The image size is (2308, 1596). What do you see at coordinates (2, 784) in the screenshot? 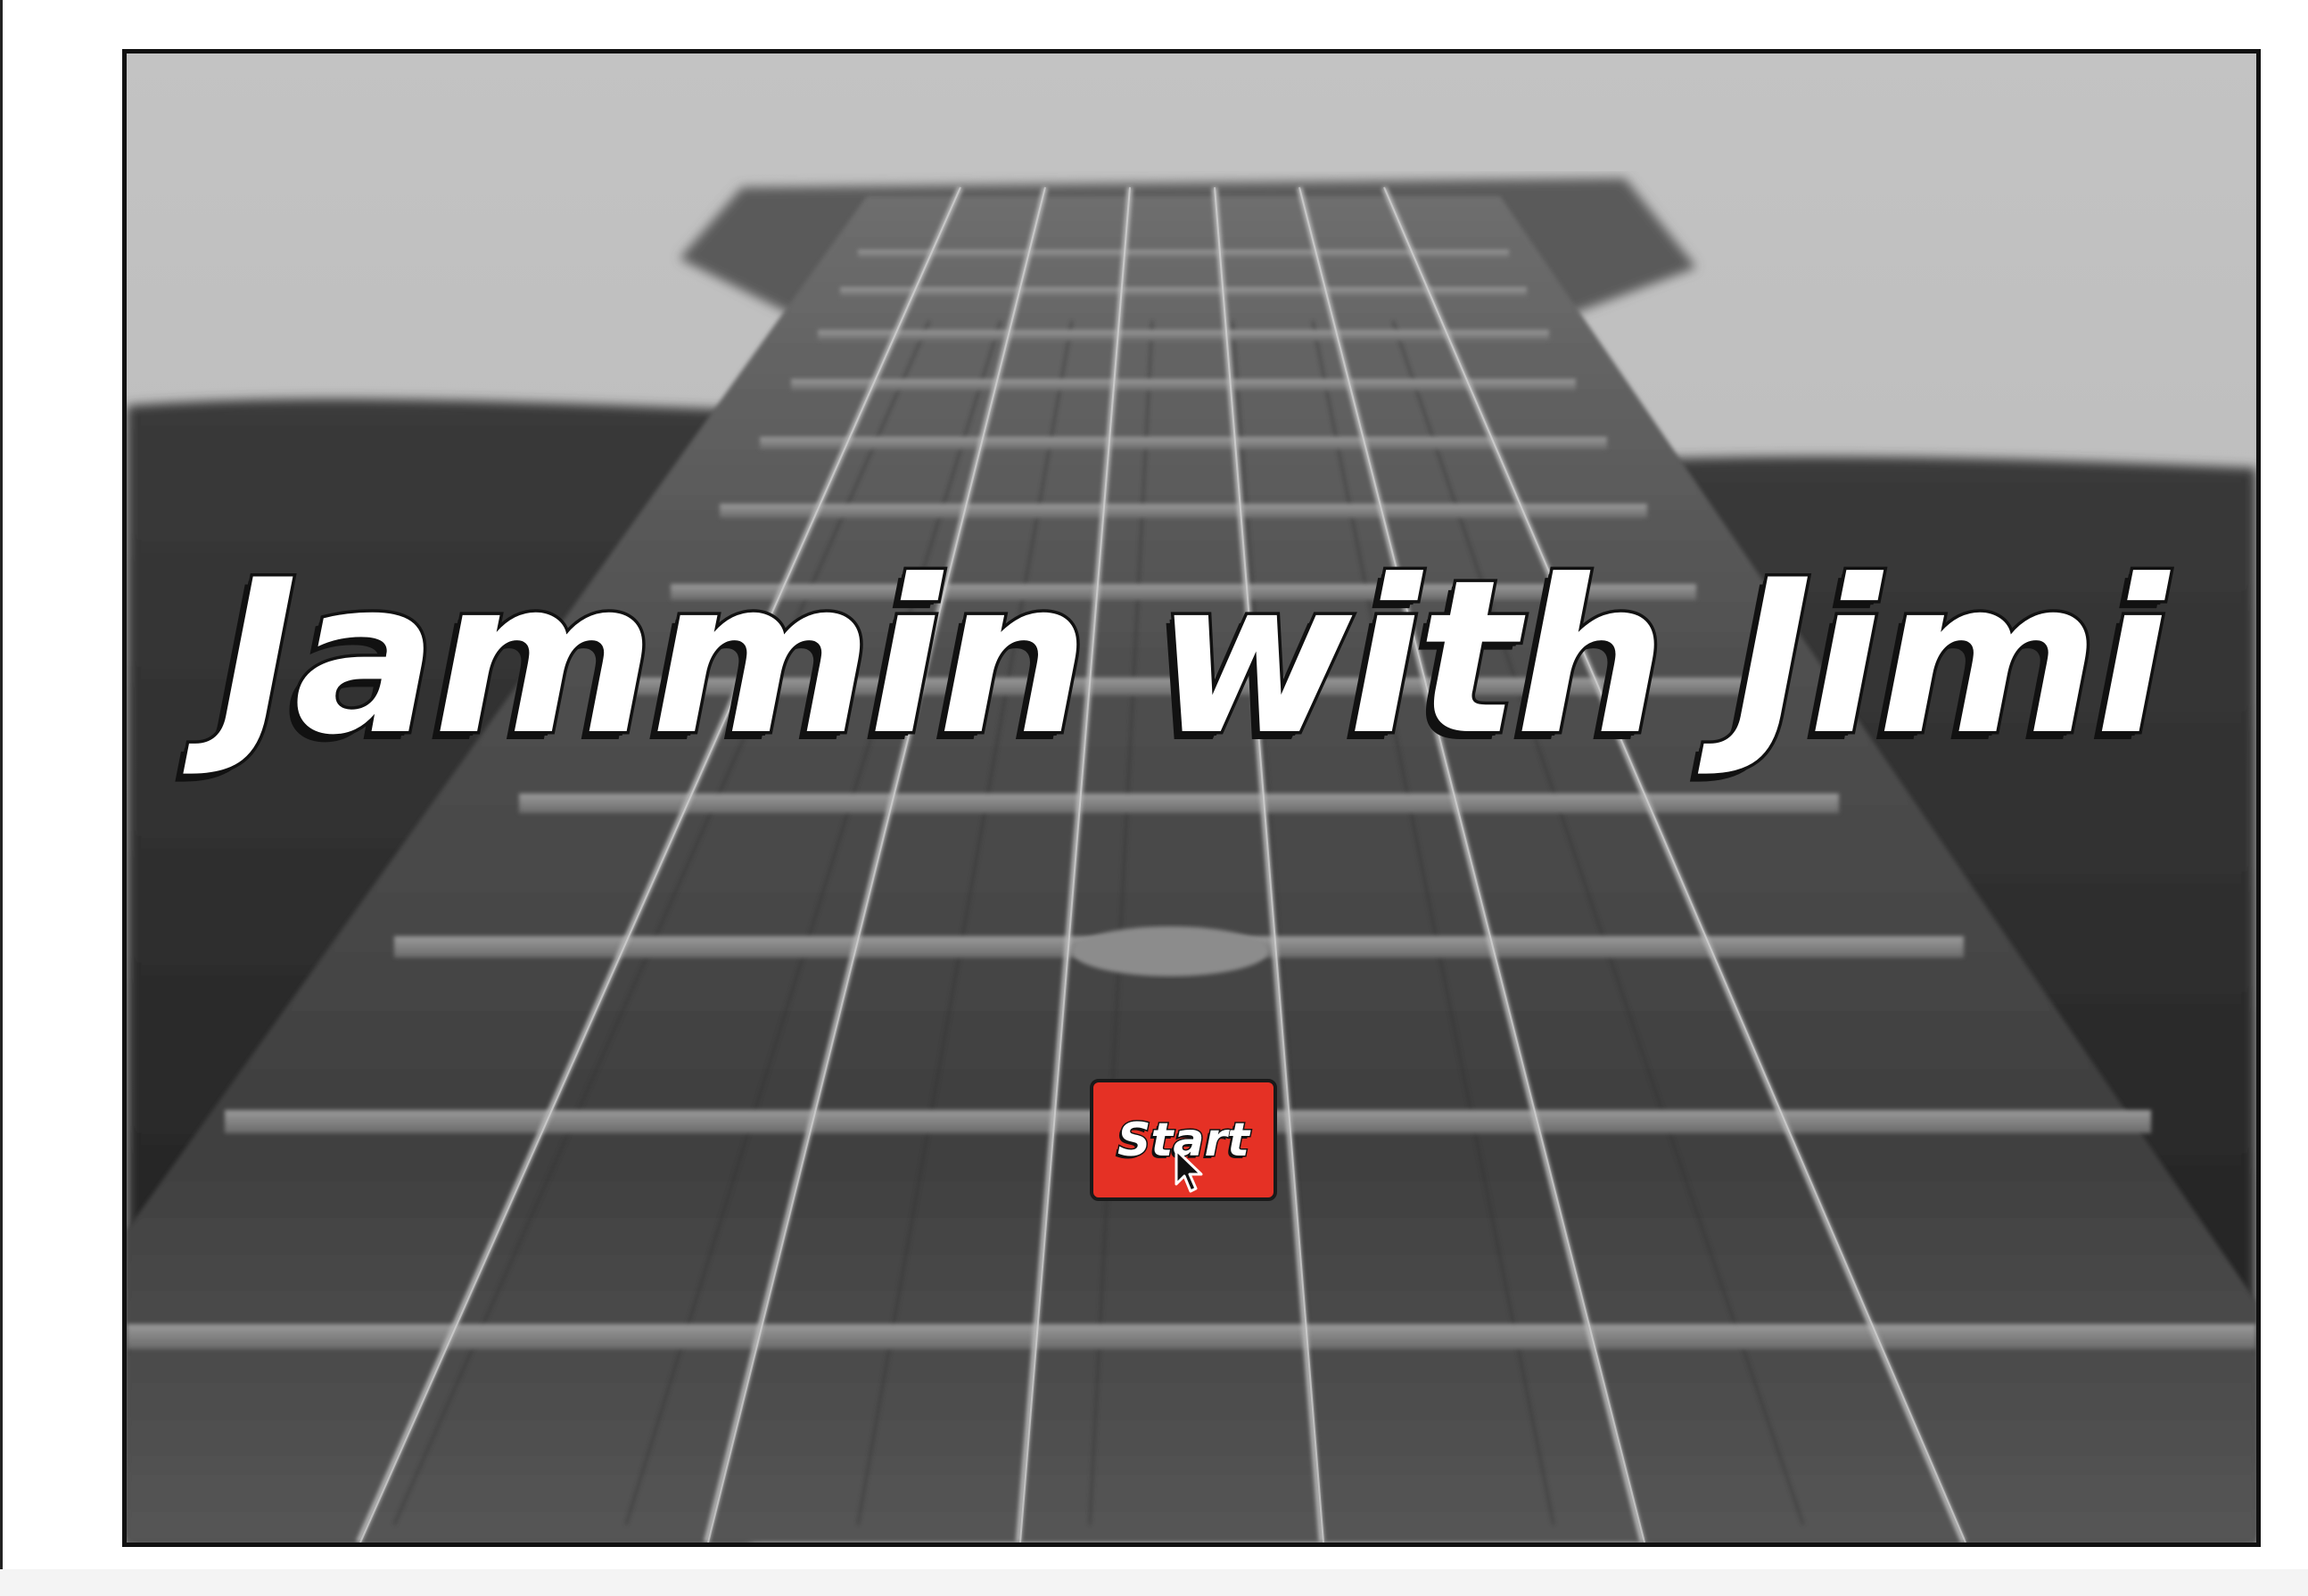
I see `left-border-line` at bounding box center [2, 784].